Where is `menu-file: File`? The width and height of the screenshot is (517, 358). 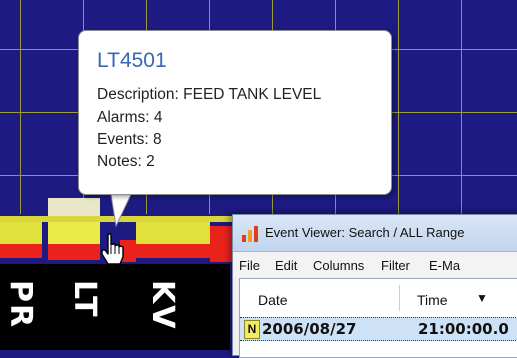
menu-file: File is located at coordinates (249, 265).